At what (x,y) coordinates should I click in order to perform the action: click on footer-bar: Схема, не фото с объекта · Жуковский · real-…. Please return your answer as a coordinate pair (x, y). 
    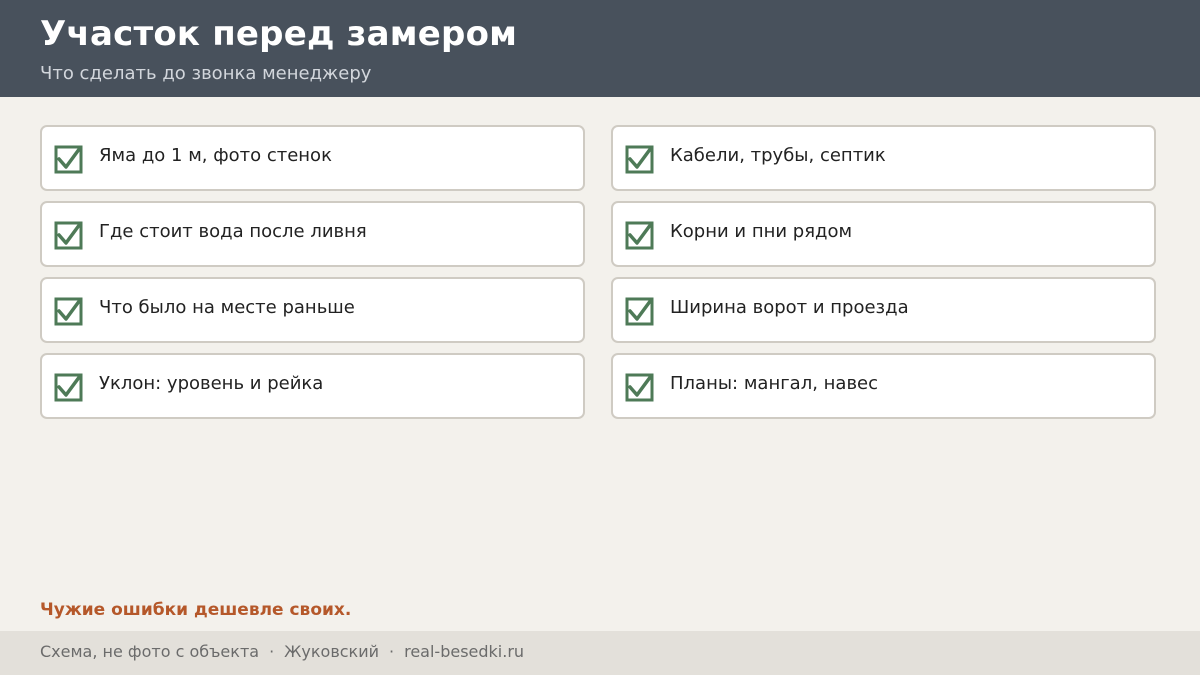
    Looking at the image, I should click on (600, 653).